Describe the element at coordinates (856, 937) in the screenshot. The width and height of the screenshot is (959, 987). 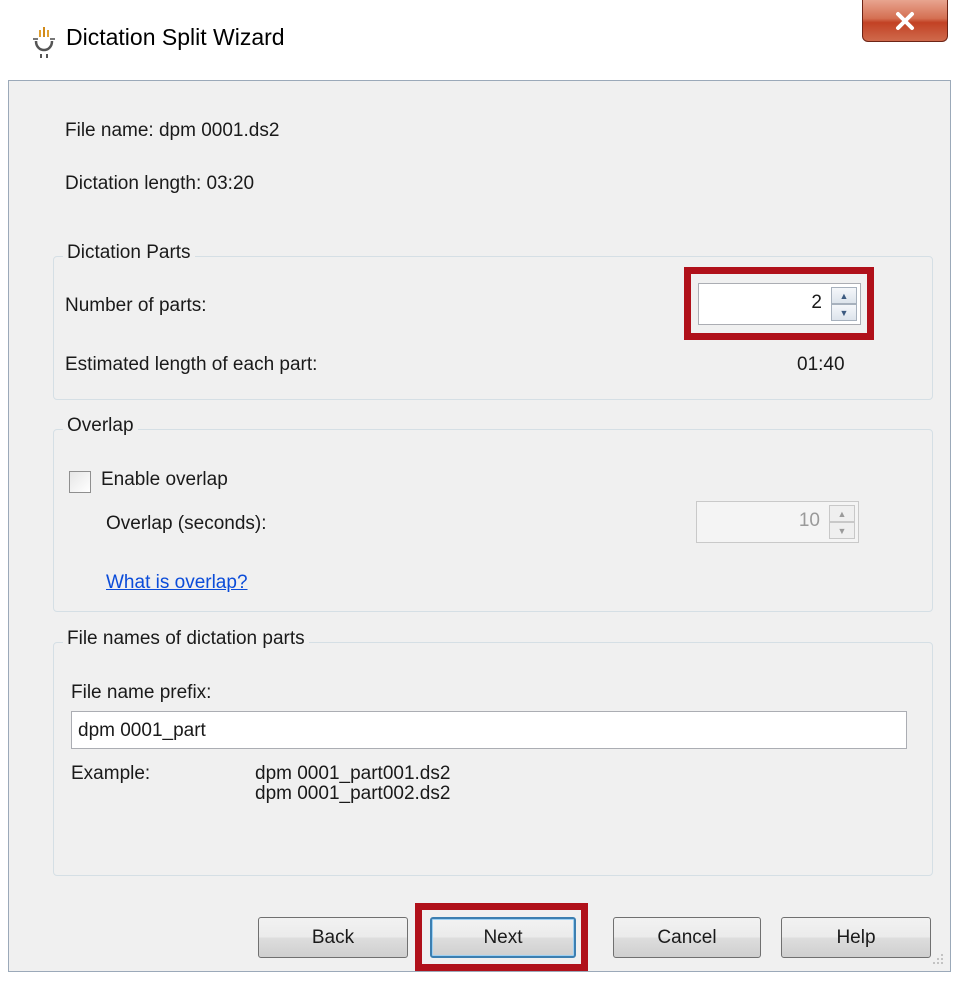
I see `help-button: Help` at that location.